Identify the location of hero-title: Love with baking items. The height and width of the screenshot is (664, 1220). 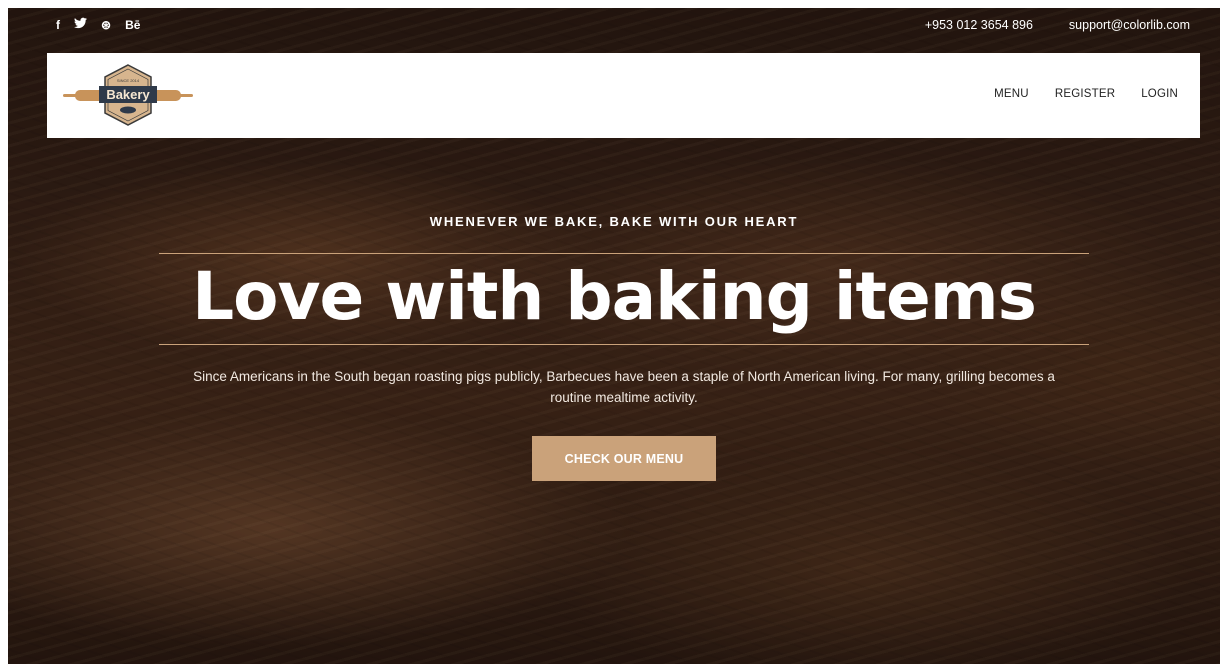
(614, 296).